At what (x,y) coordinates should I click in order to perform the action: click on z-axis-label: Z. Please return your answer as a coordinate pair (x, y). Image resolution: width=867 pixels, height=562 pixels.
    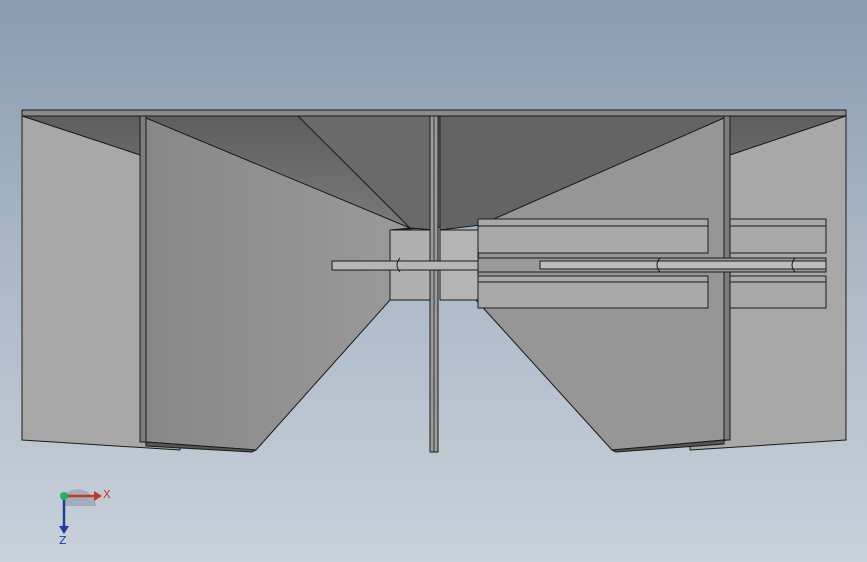
    Looking at the image, I should click on (63, 540).